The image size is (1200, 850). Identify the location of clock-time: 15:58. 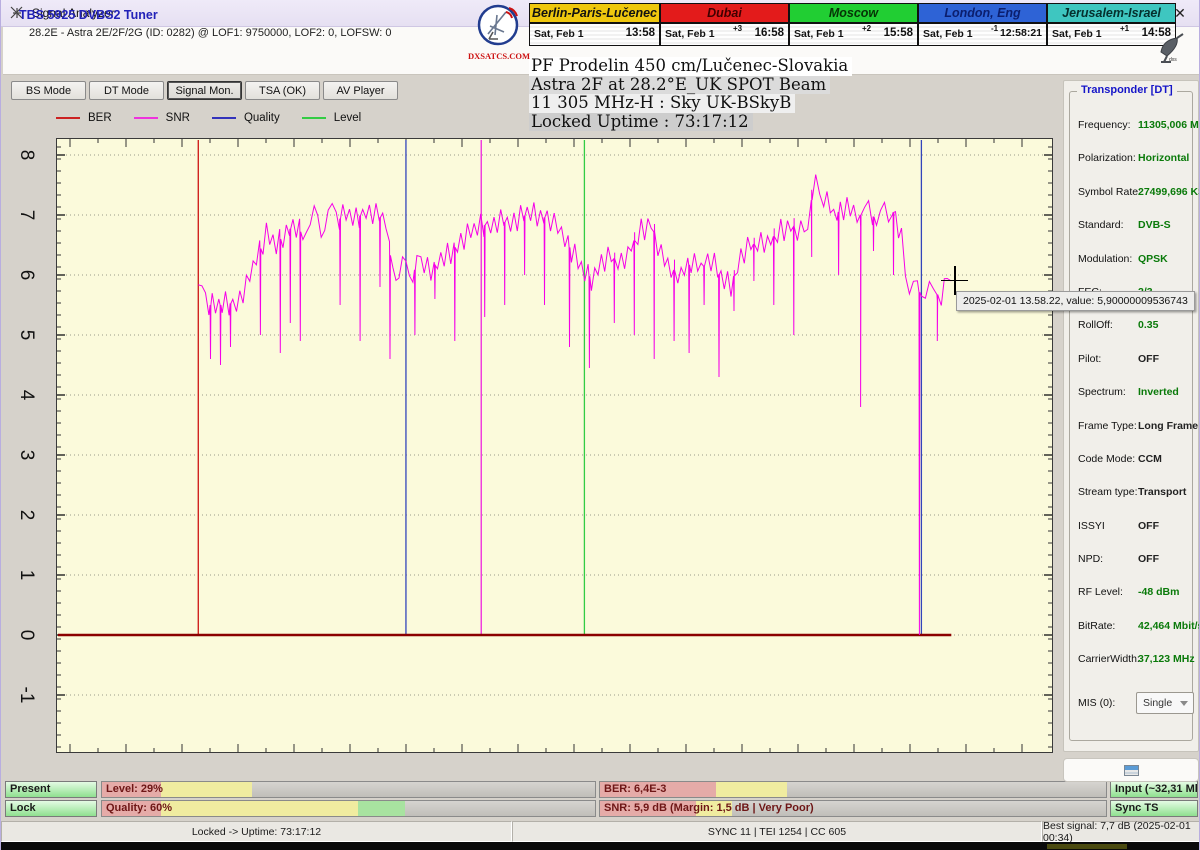
(898, 33).